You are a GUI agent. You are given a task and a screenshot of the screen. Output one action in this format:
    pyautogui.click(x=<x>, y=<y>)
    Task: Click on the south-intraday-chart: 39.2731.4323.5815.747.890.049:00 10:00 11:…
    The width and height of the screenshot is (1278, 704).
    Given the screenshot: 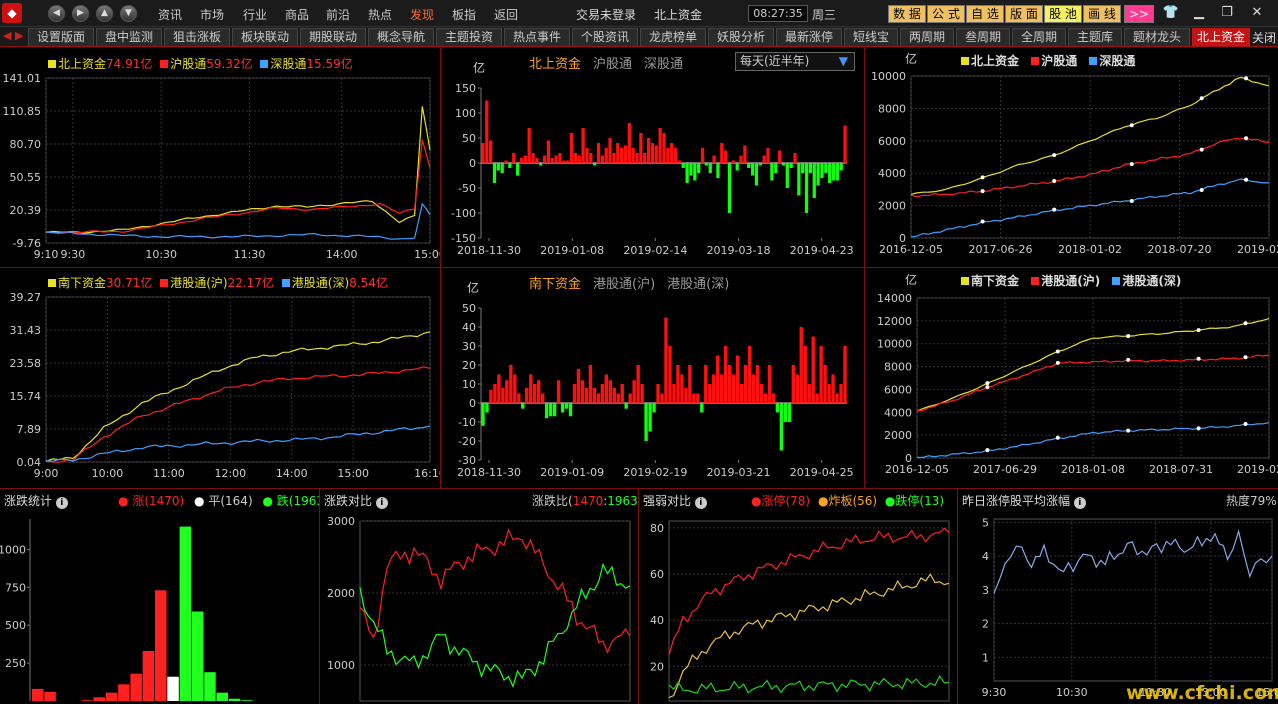 What is the action you would take?
    pyautogui.click(x=220, y=378)
    